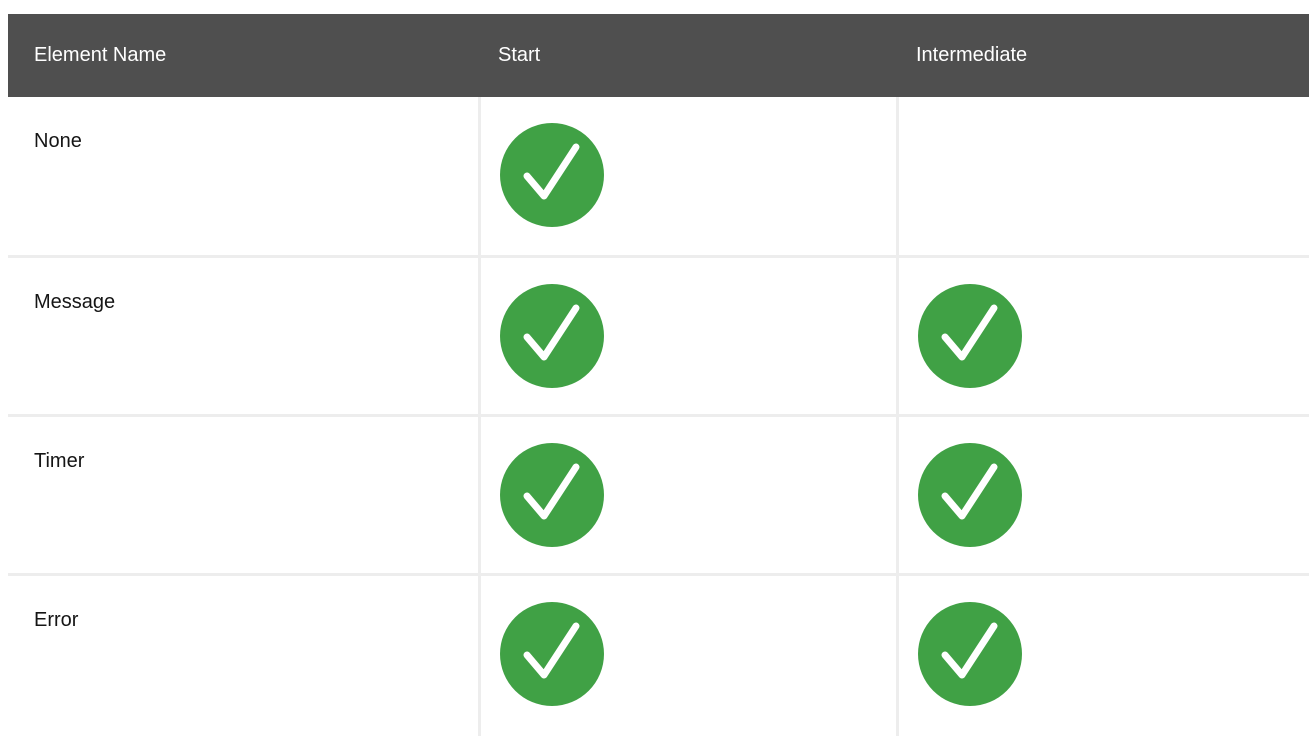 The image size is (1309, 736). What do you see at coordinates (972, 55) in the screenshot?
I see `header-intermediate: Intermediate` at bounding box center [972, 55].